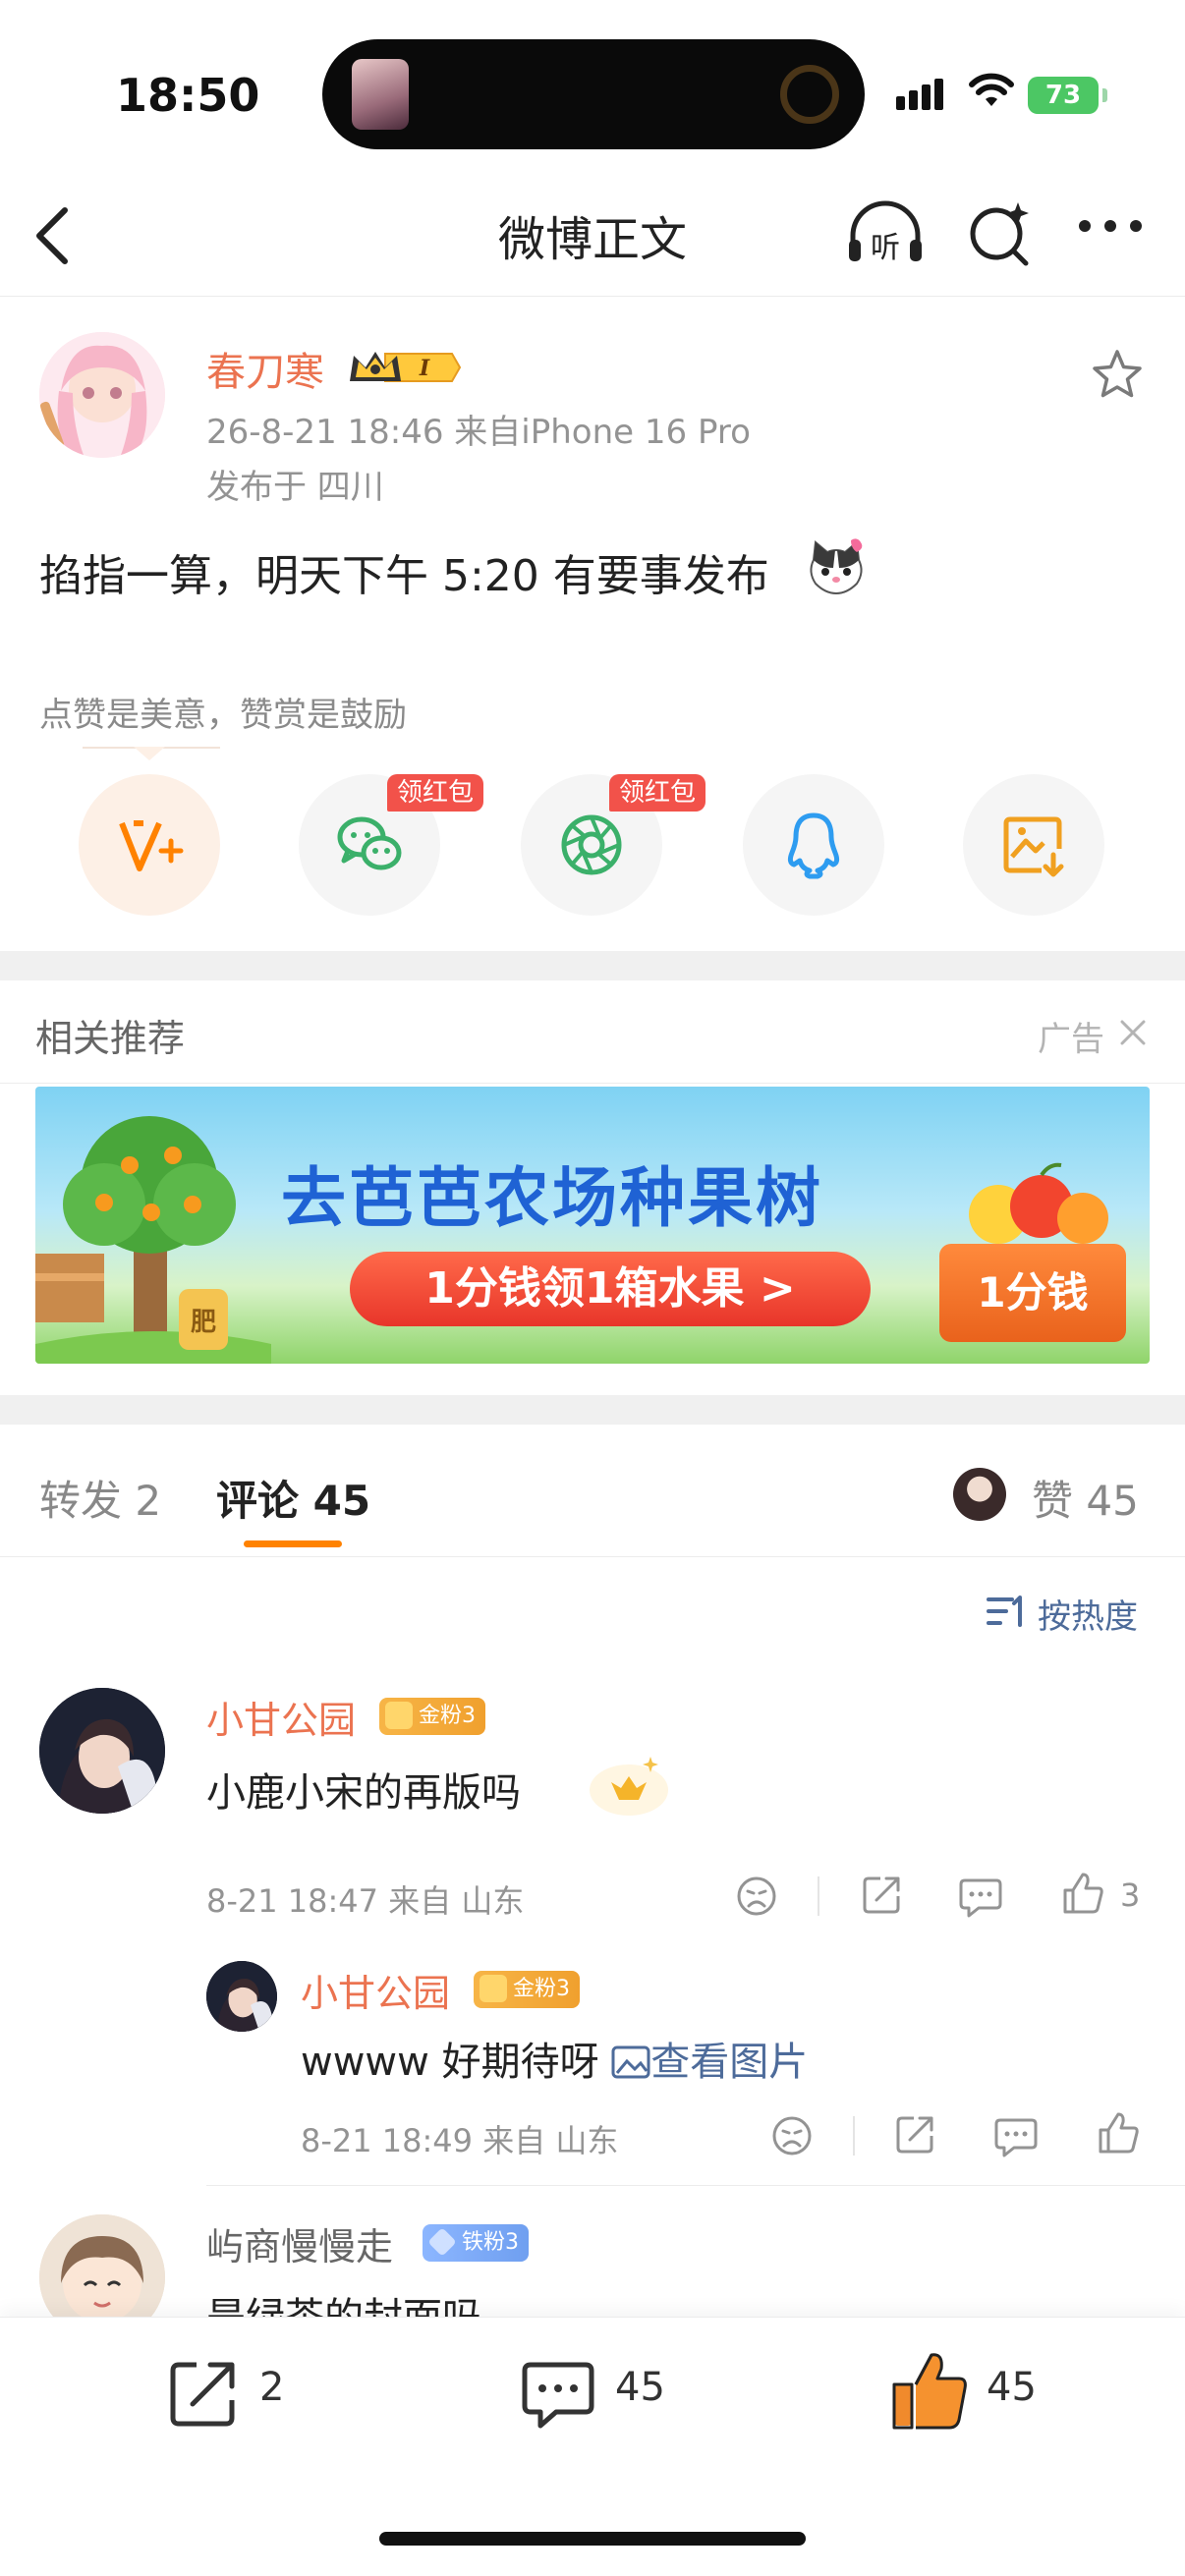  I want to click on reply-author-name: 小甘公园, so click(376, 1990).